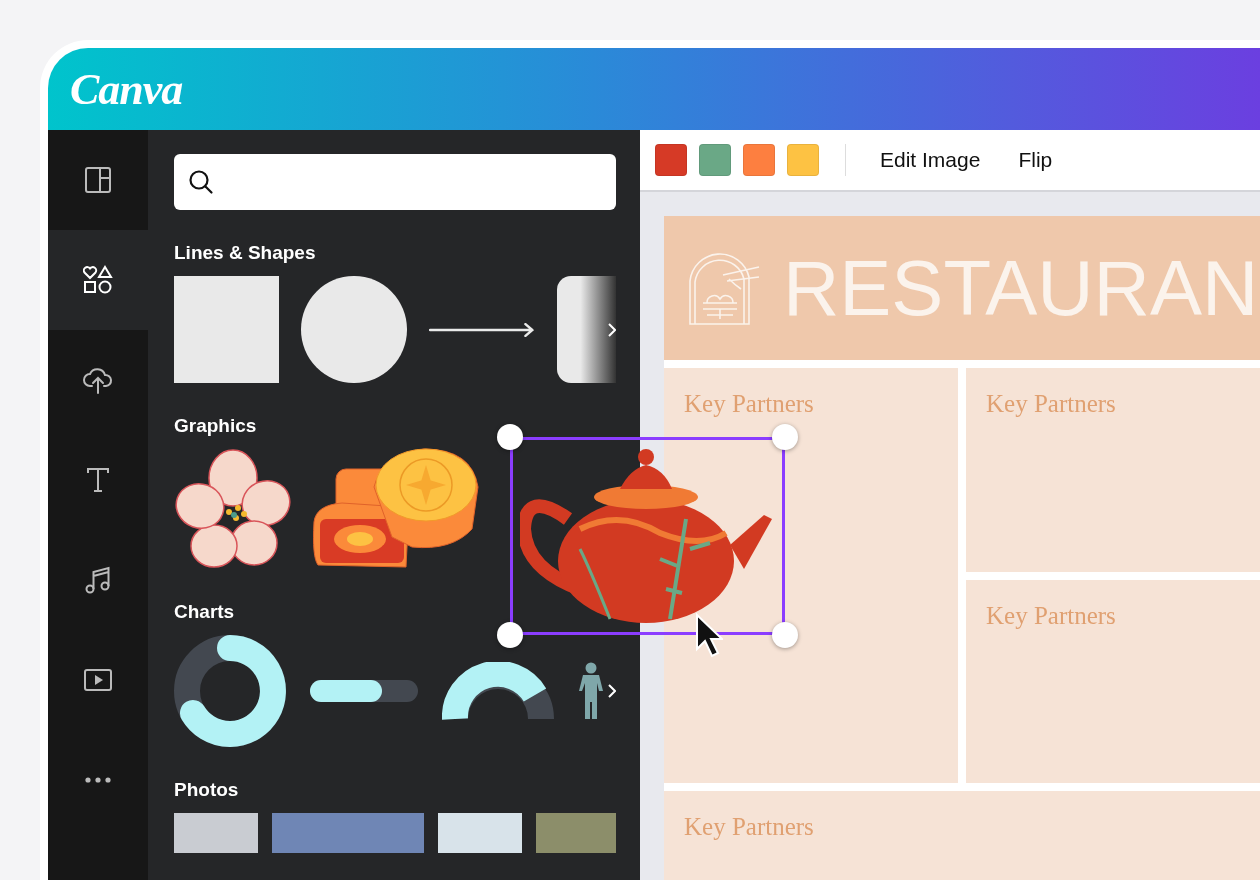  What do you see at coordinates (245, 253) in the screenshot?
I see `section-heading: Lines & Shapes` at bounding box center [245, 253].